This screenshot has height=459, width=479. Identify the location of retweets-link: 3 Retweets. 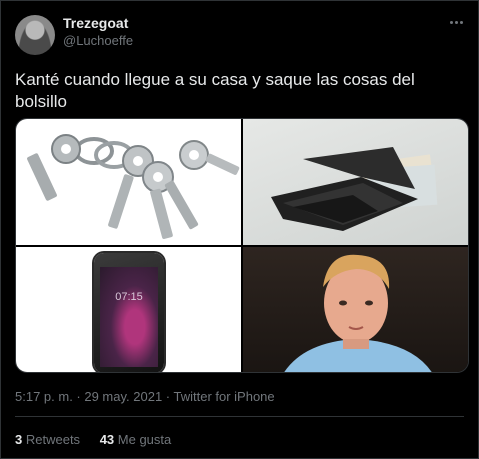
(47, 439).